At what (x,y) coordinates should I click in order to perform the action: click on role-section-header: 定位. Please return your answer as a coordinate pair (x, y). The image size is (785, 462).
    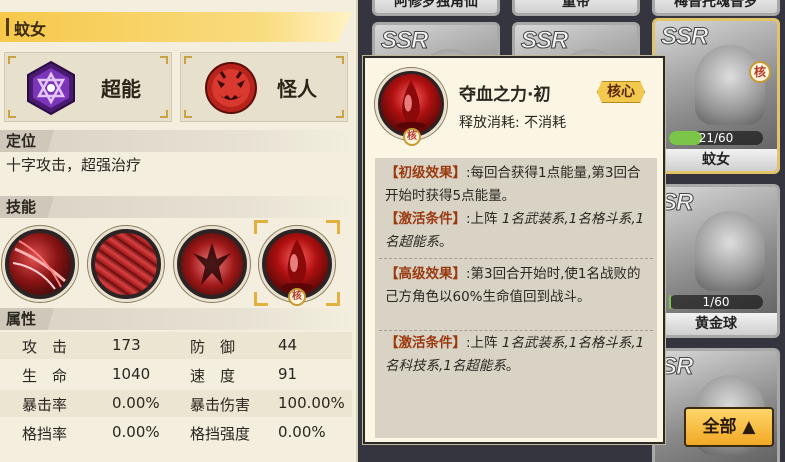
    Looking at the image, I should click on (176, 141).